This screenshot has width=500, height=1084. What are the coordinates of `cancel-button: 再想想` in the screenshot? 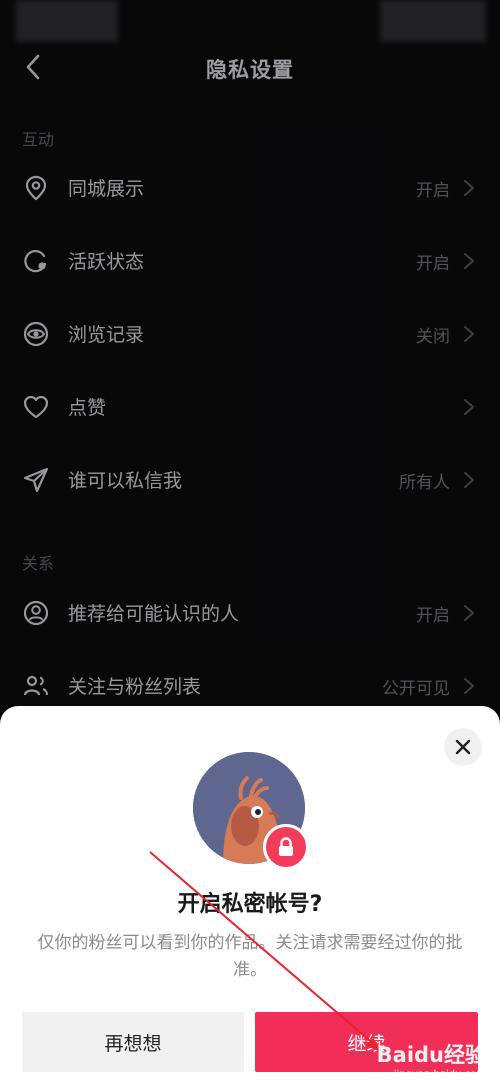 It's located at (133, 1042).